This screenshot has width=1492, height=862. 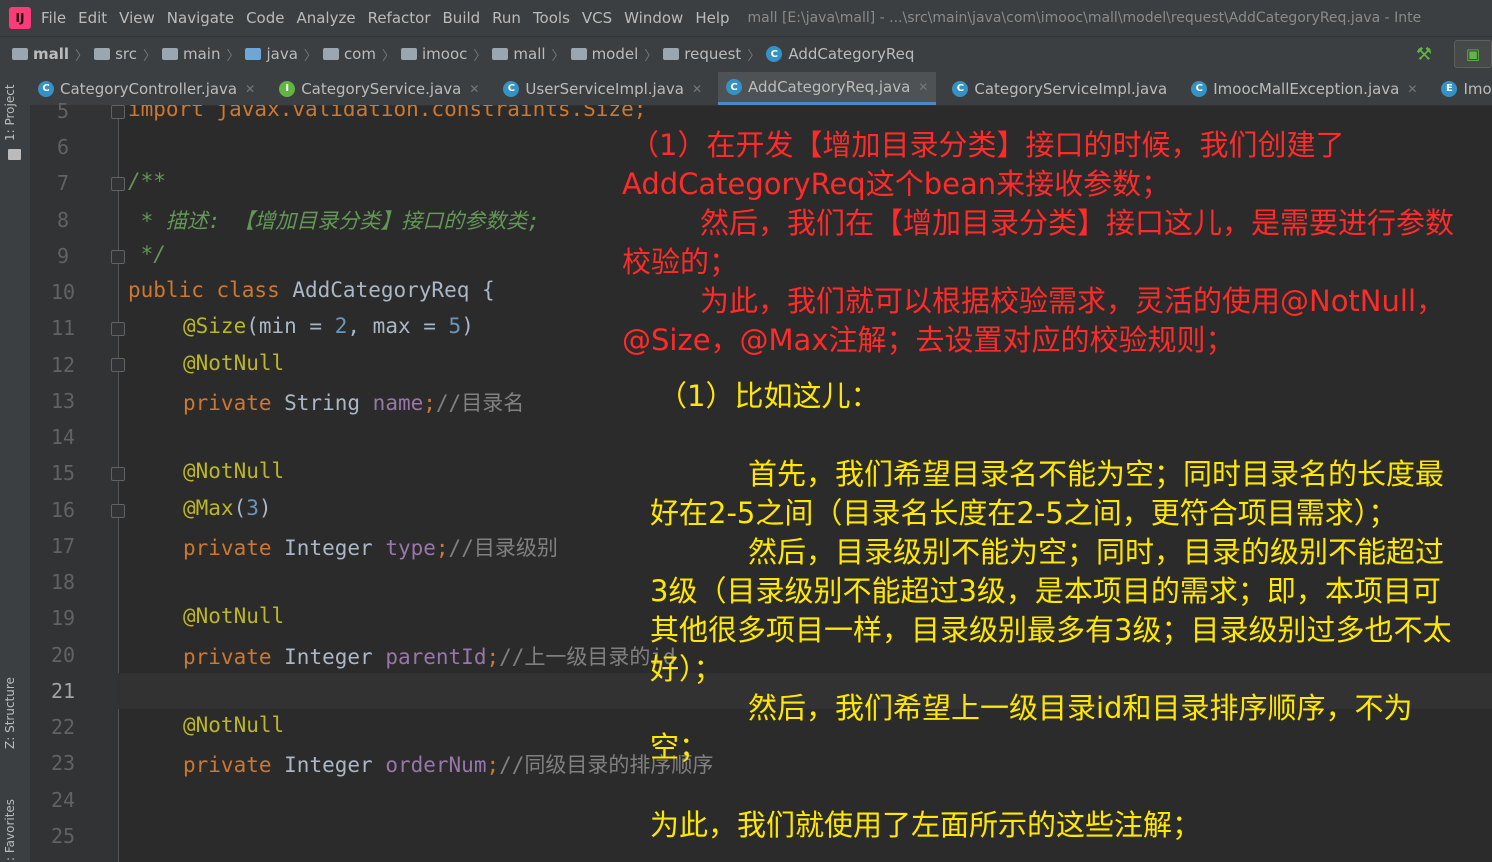 What do you see at coordinates (379, 88) in the screenshot?
I see `tab-categoryservice: I CategoryService.java ✕` at bounding box center [379, 88].